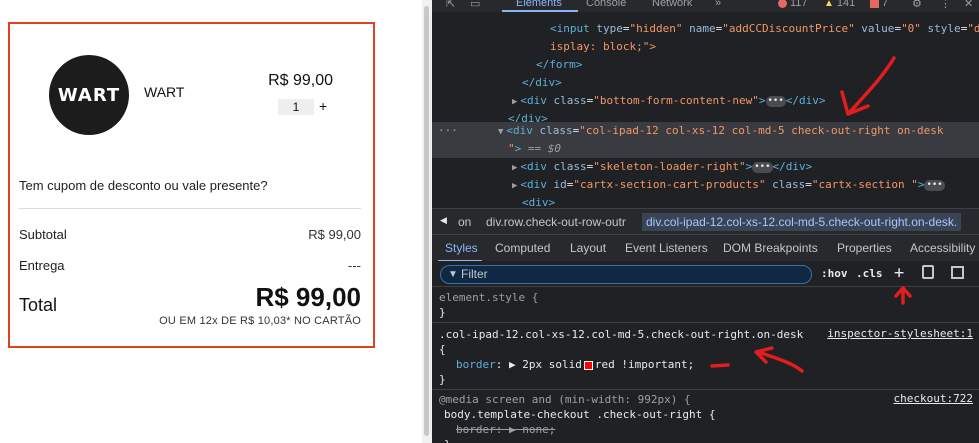 The image size is (979, 443). What do you see at coordinates (928, 272) in the screenshot?
I see `paint-brush-icon` at bounding box center [928, 272].